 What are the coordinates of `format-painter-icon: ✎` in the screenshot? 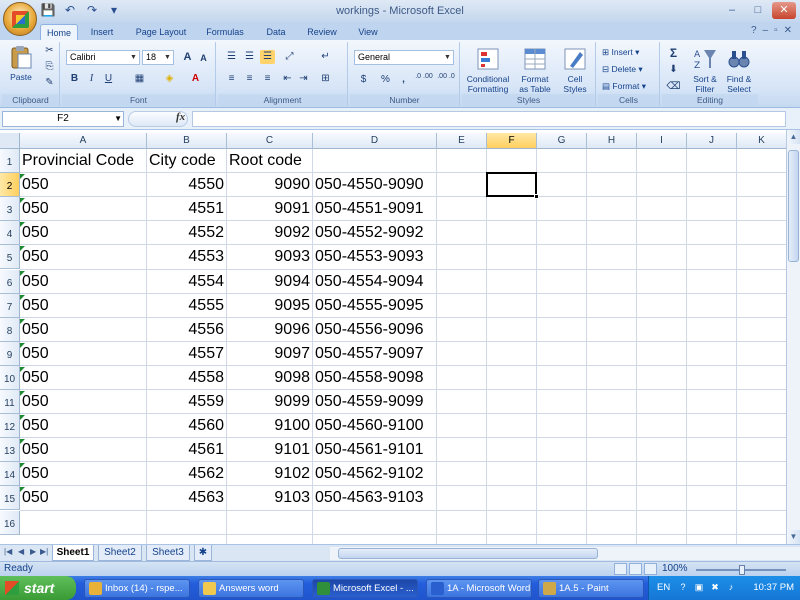 It's located at (49, 83).